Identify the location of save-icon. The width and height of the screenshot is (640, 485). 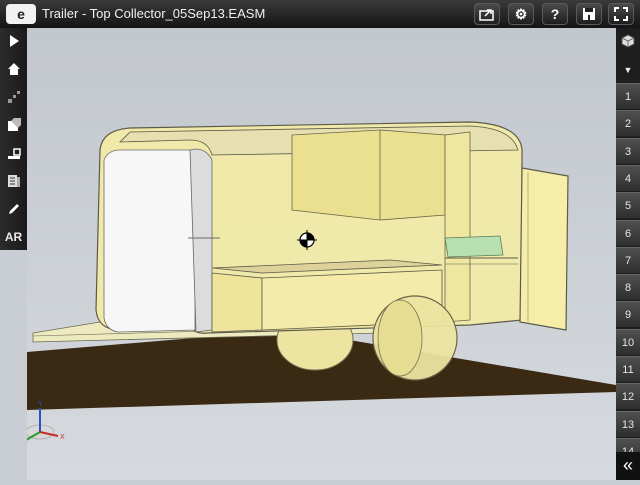
(589, 14).